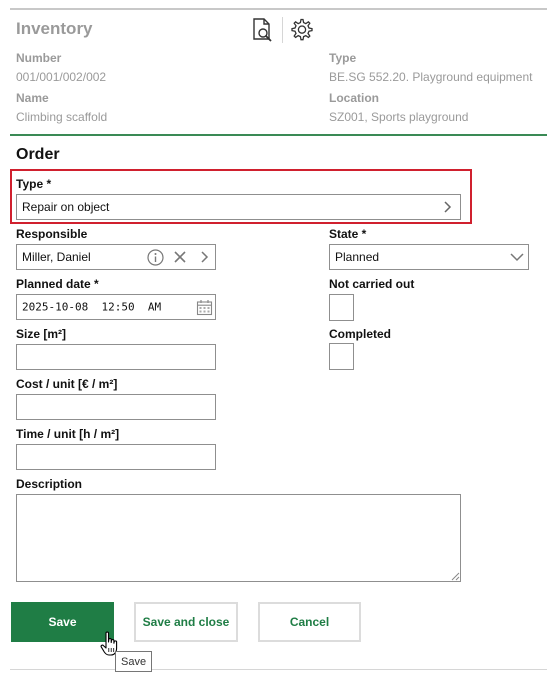 The image size is (547, 684). What do you see at coordinates (180, 257) in the screenshot?
I see `clear-icon` at bounding box center [180, 257].